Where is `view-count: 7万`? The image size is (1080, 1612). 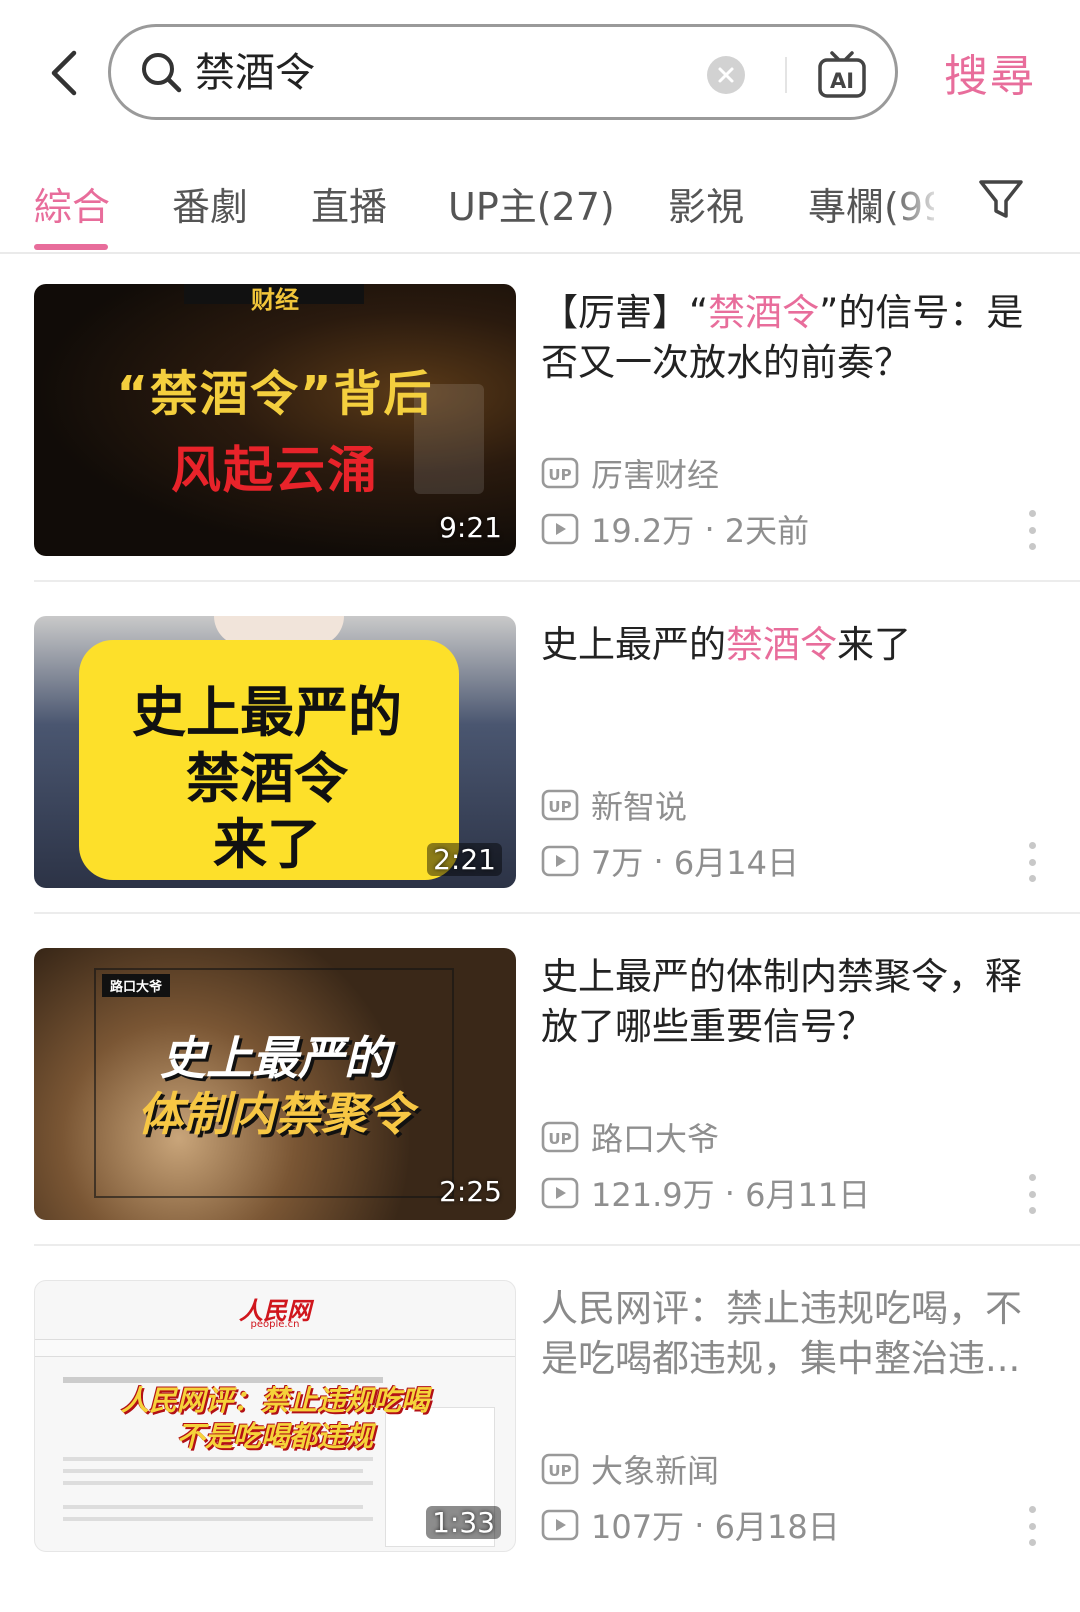
view-count: 7万 is located at coordinates (617, 863).